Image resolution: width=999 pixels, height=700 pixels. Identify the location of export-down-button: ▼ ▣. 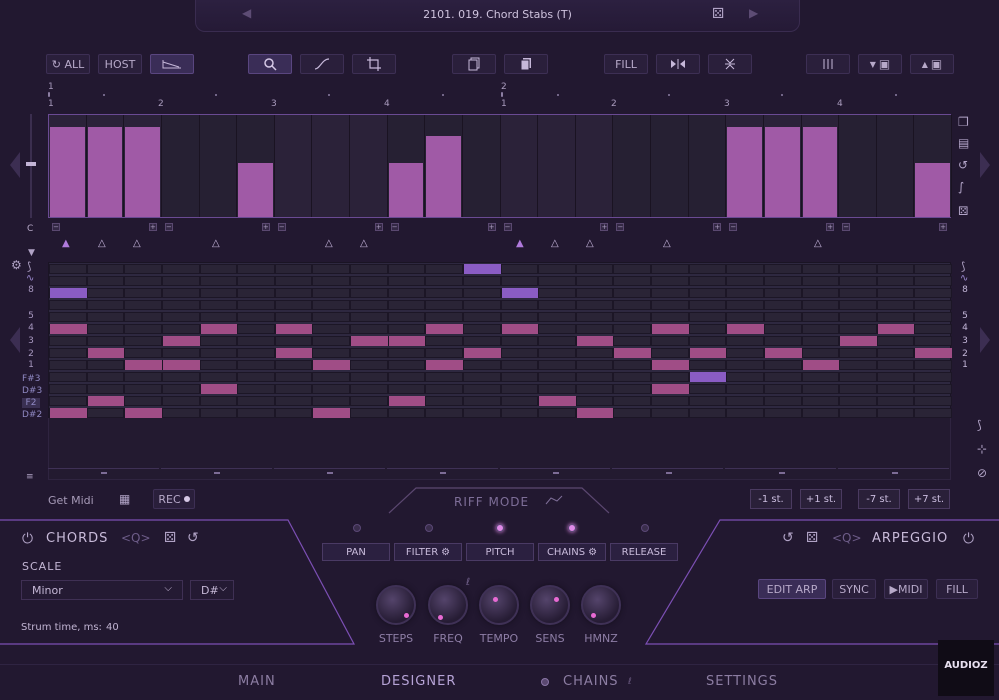
(880, 64).